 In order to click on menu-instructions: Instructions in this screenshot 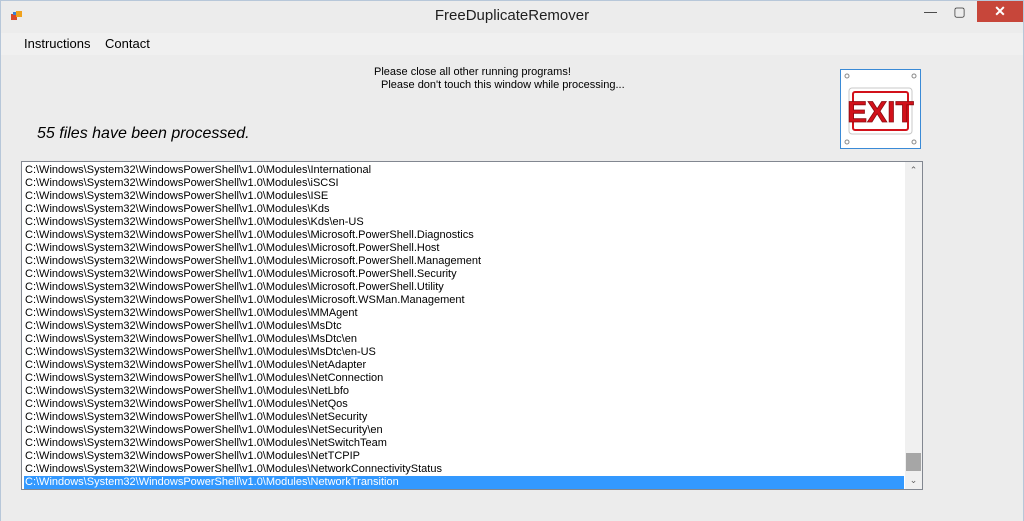, I will do `click(57, 43)`.